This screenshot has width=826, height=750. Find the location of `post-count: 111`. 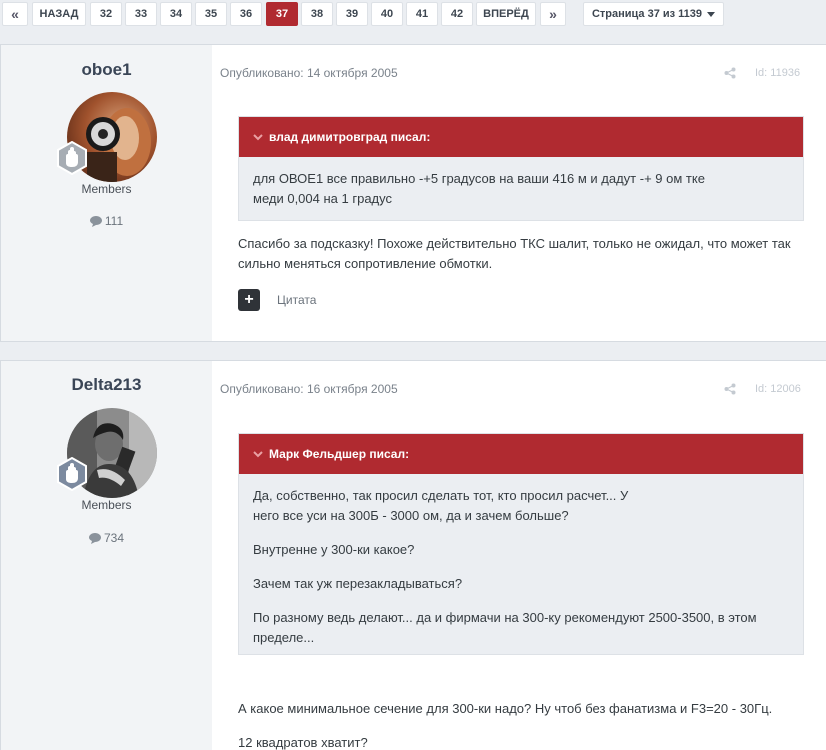

post-count: 111 is located at coordinates (106, 221).